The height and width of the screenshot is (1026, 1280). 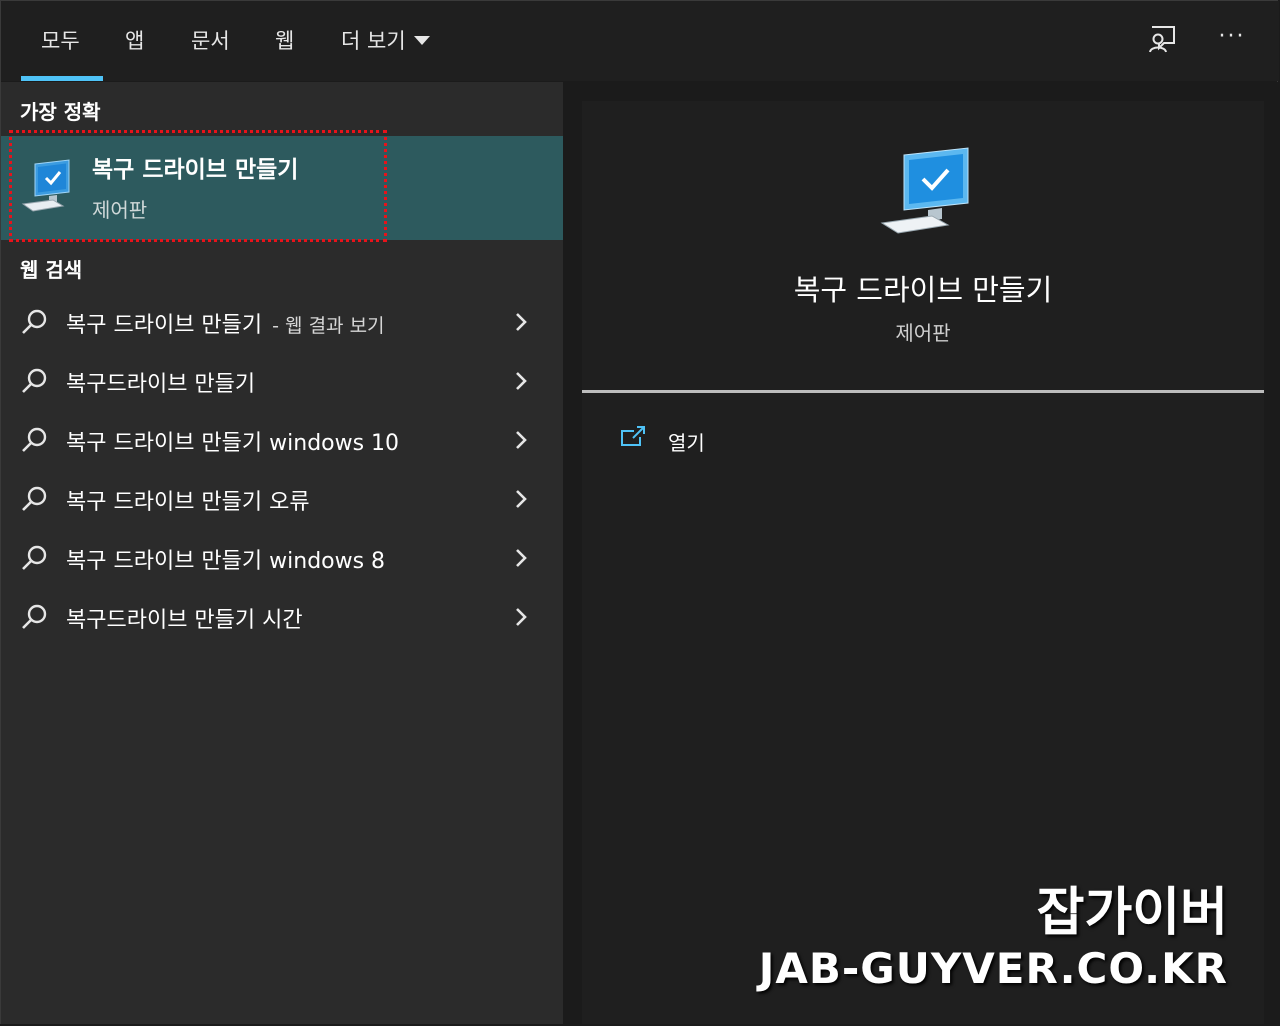 What do you see at coordinates (923, 391) in the screenshot?
I see `detail-divider` at bounding box center [923, 391].